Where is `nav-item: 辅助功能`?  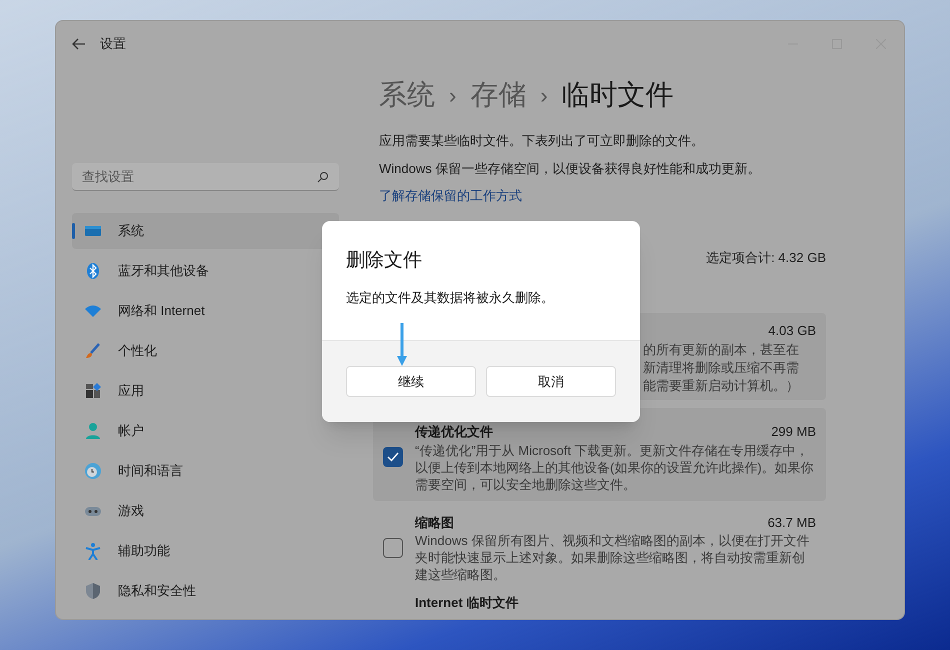 nav-item: 辅助功能 is located at coordinates (205, 551).